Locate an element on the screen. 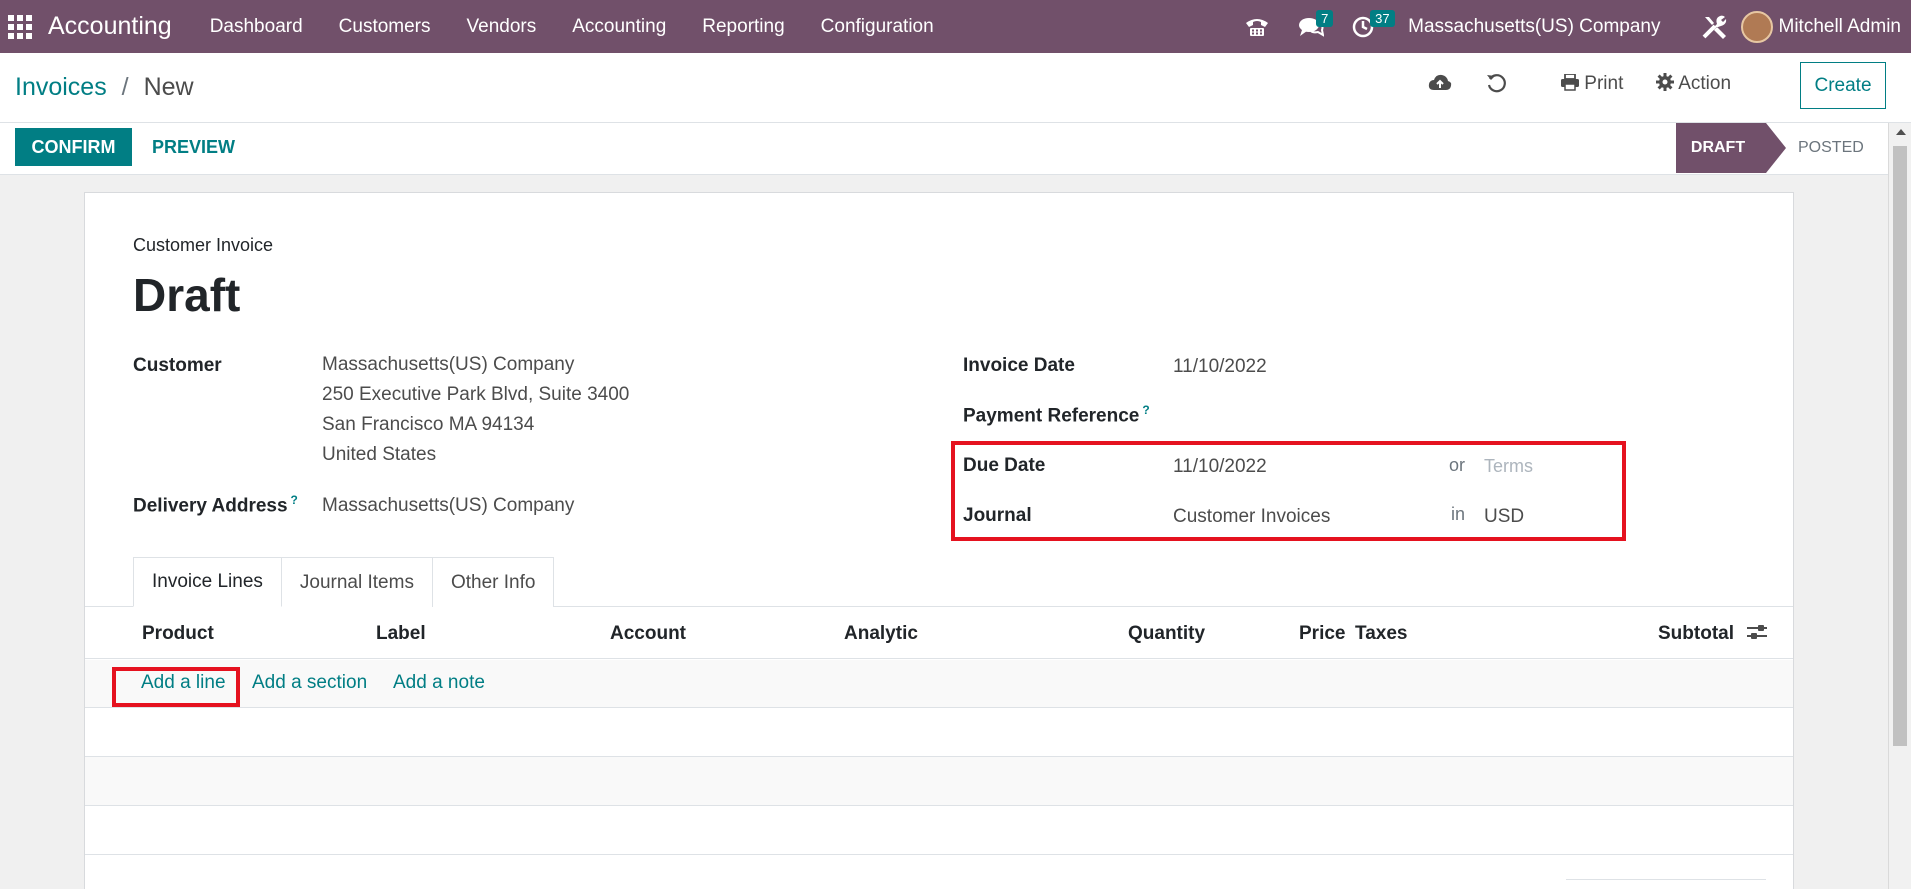 The height and width of the screenshot is (889, 1911). add-line-highlight is located at coordinates (176, 687).